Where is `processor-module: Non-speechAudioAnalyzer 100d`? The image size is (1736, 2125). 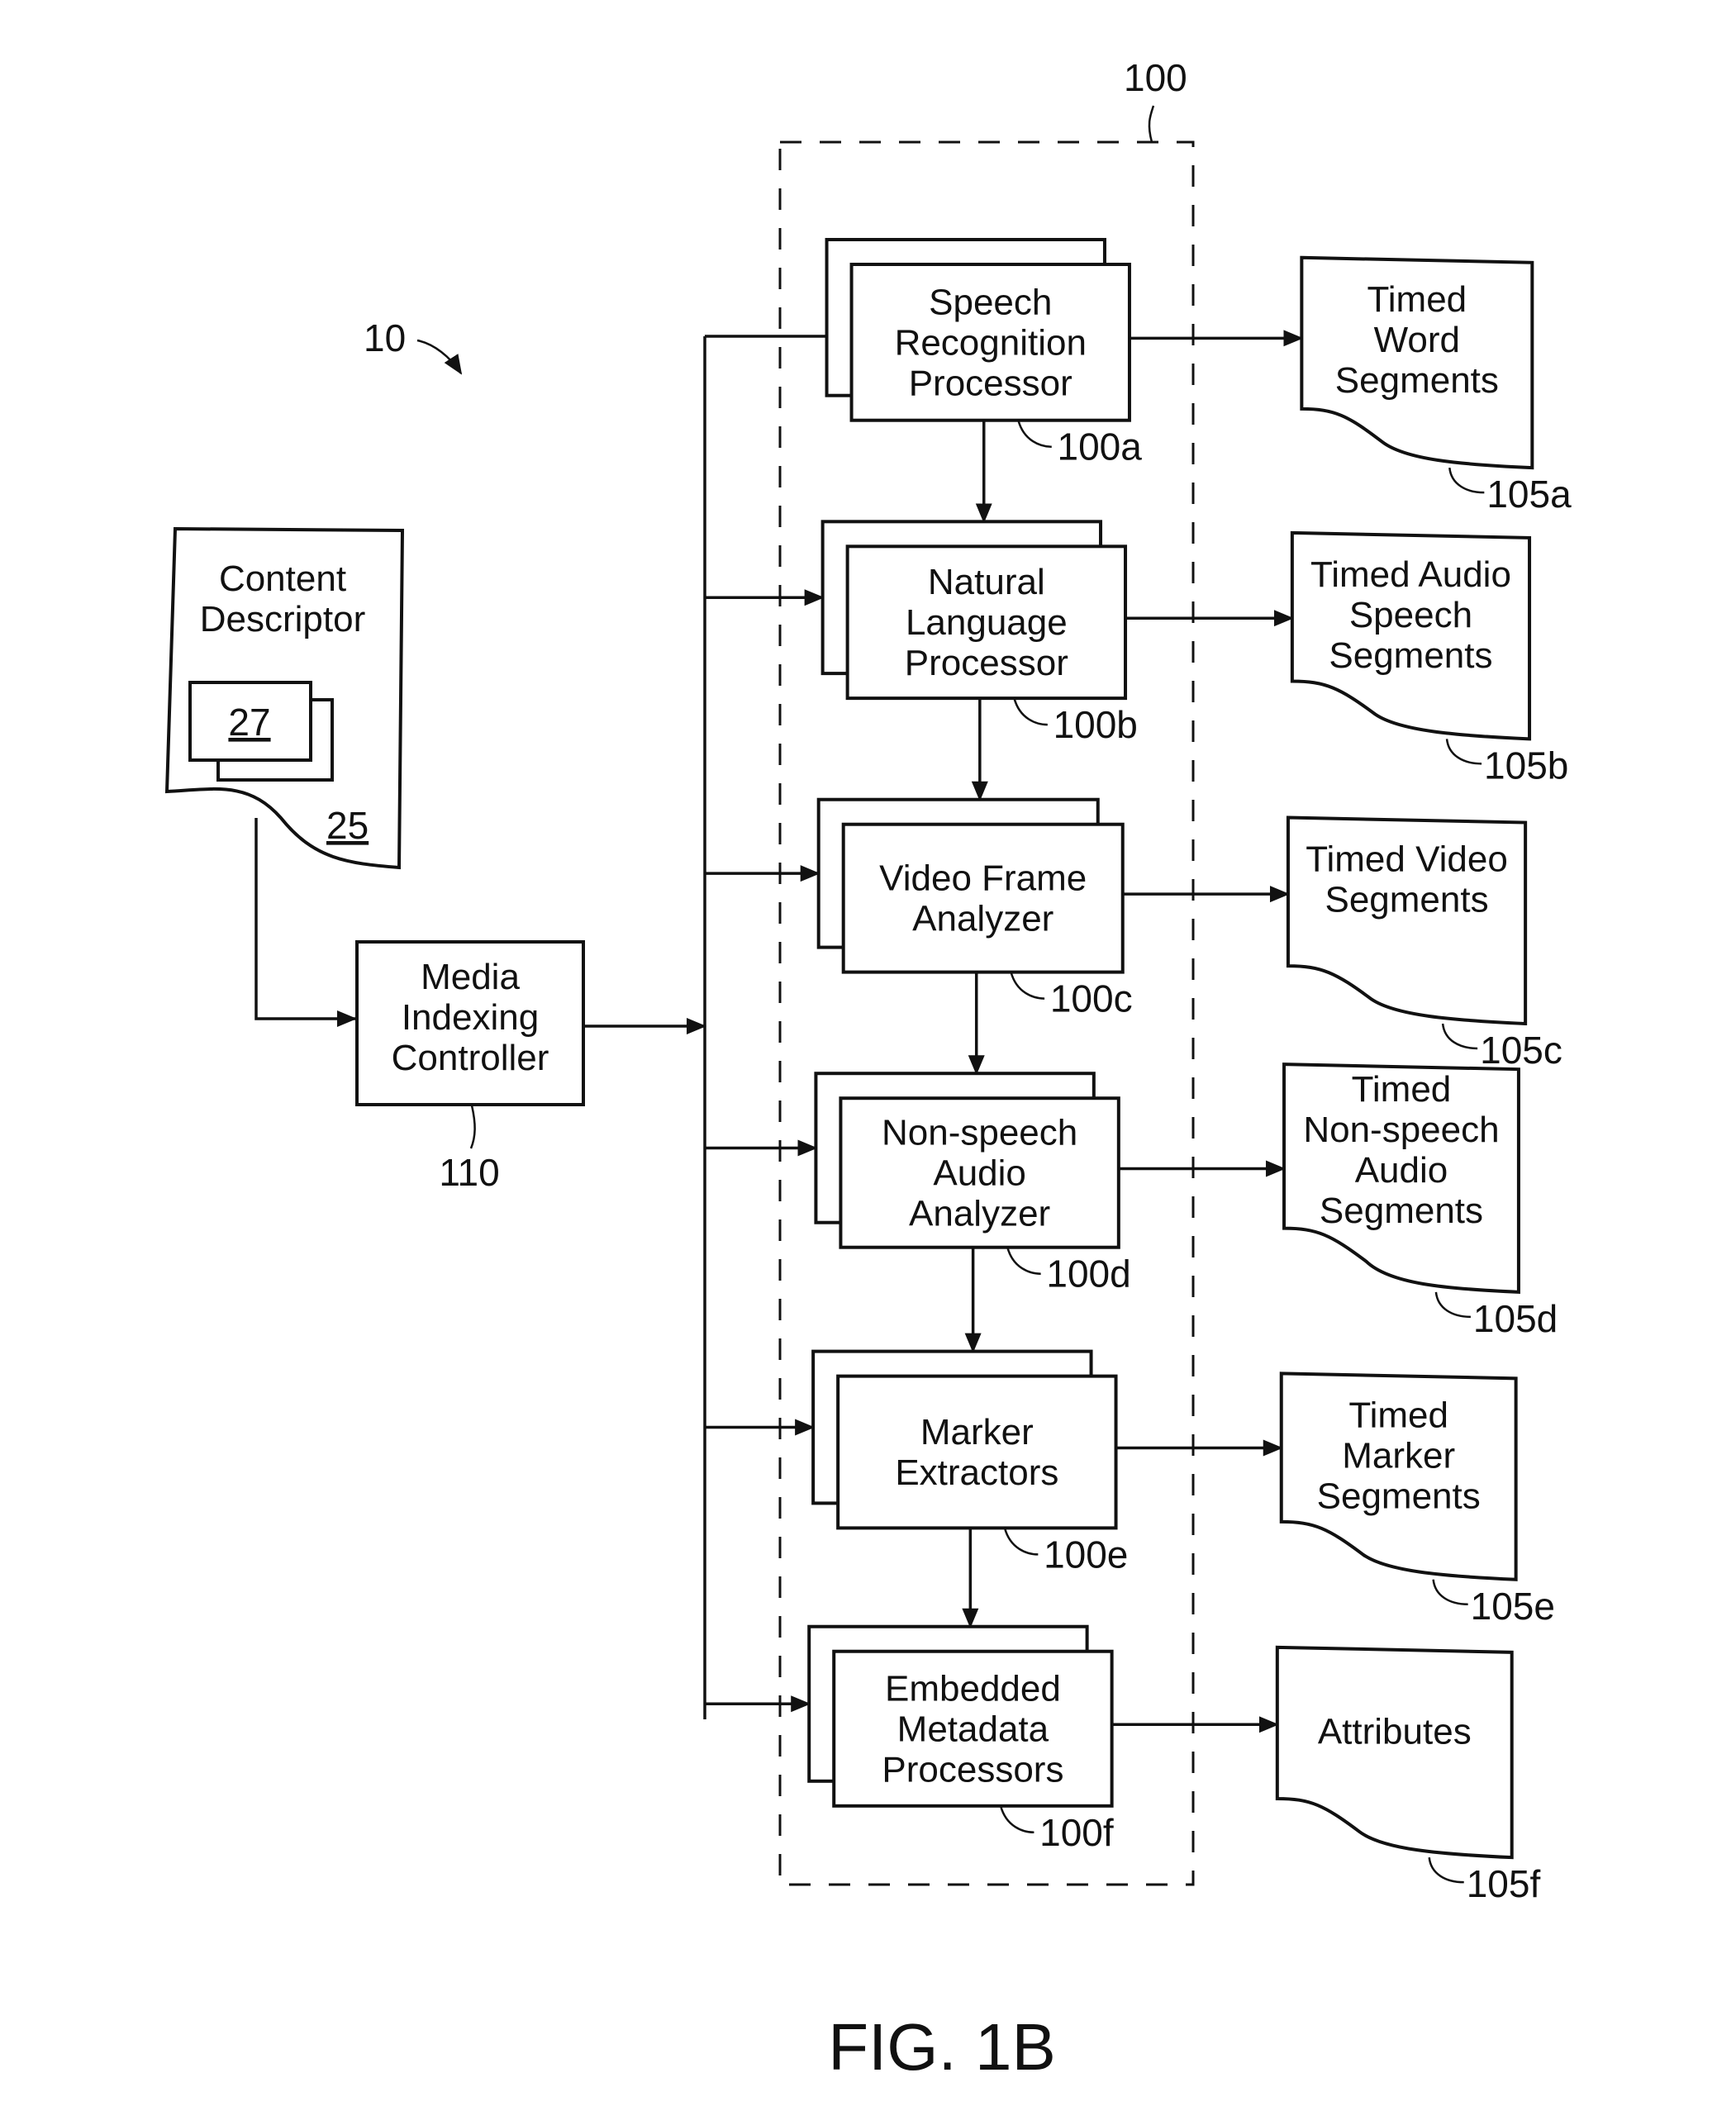
processor-module: Non-speechAudioAnalyzer 100d is located at coordinates (996, 1212).